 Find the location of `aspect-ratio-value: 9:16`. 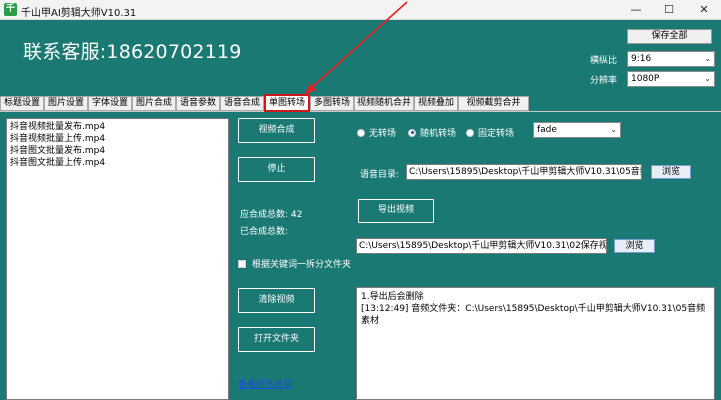

aspect-ratio-value: 9:16 is located at coordinates (641, 59).